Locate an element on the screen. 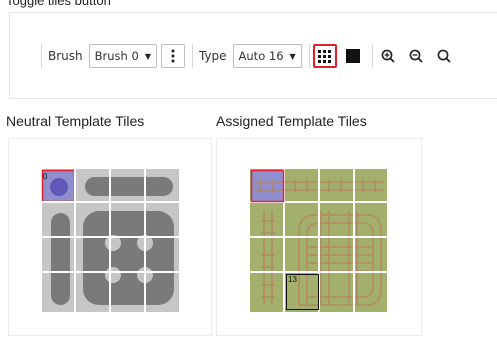 The width and height of the screenshot is (497, 337). contrast-icon is located at coordinates (352, 56).